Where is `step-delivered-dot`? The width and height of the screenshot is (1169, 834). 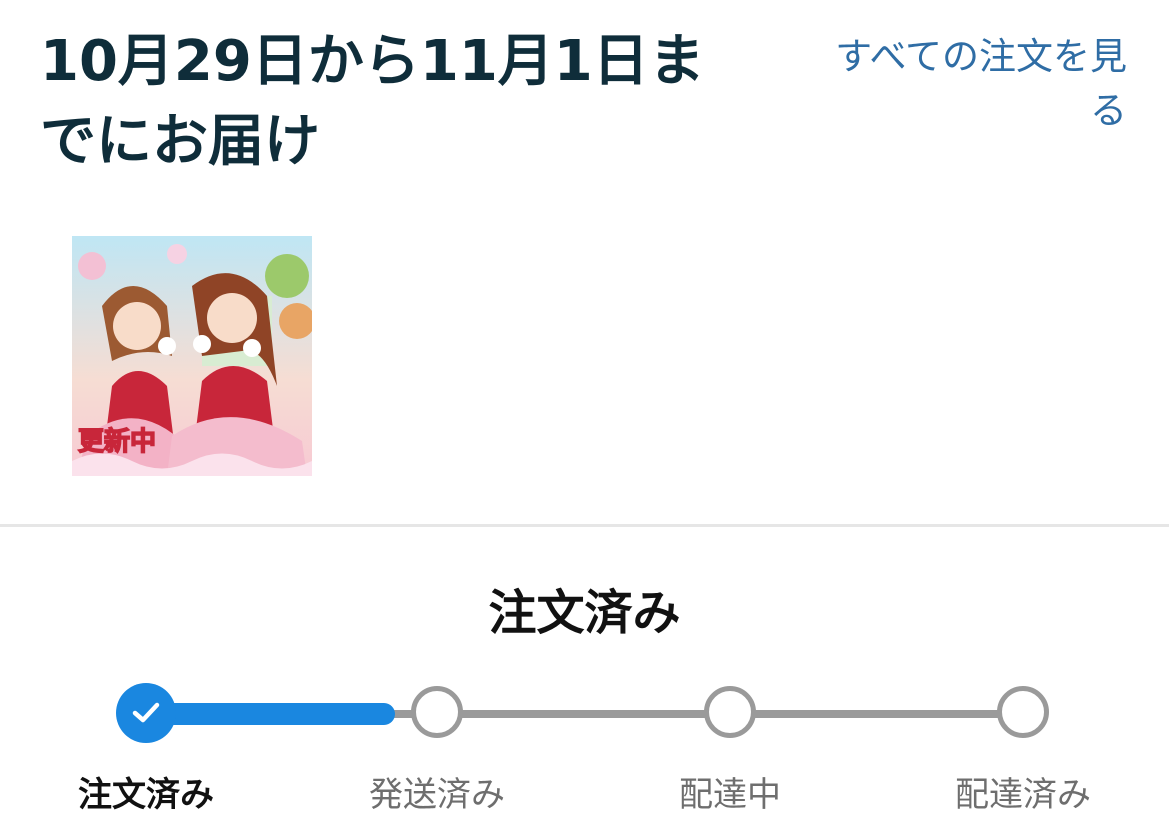 step-delivered-dot is located at coordinates (1023, 712).